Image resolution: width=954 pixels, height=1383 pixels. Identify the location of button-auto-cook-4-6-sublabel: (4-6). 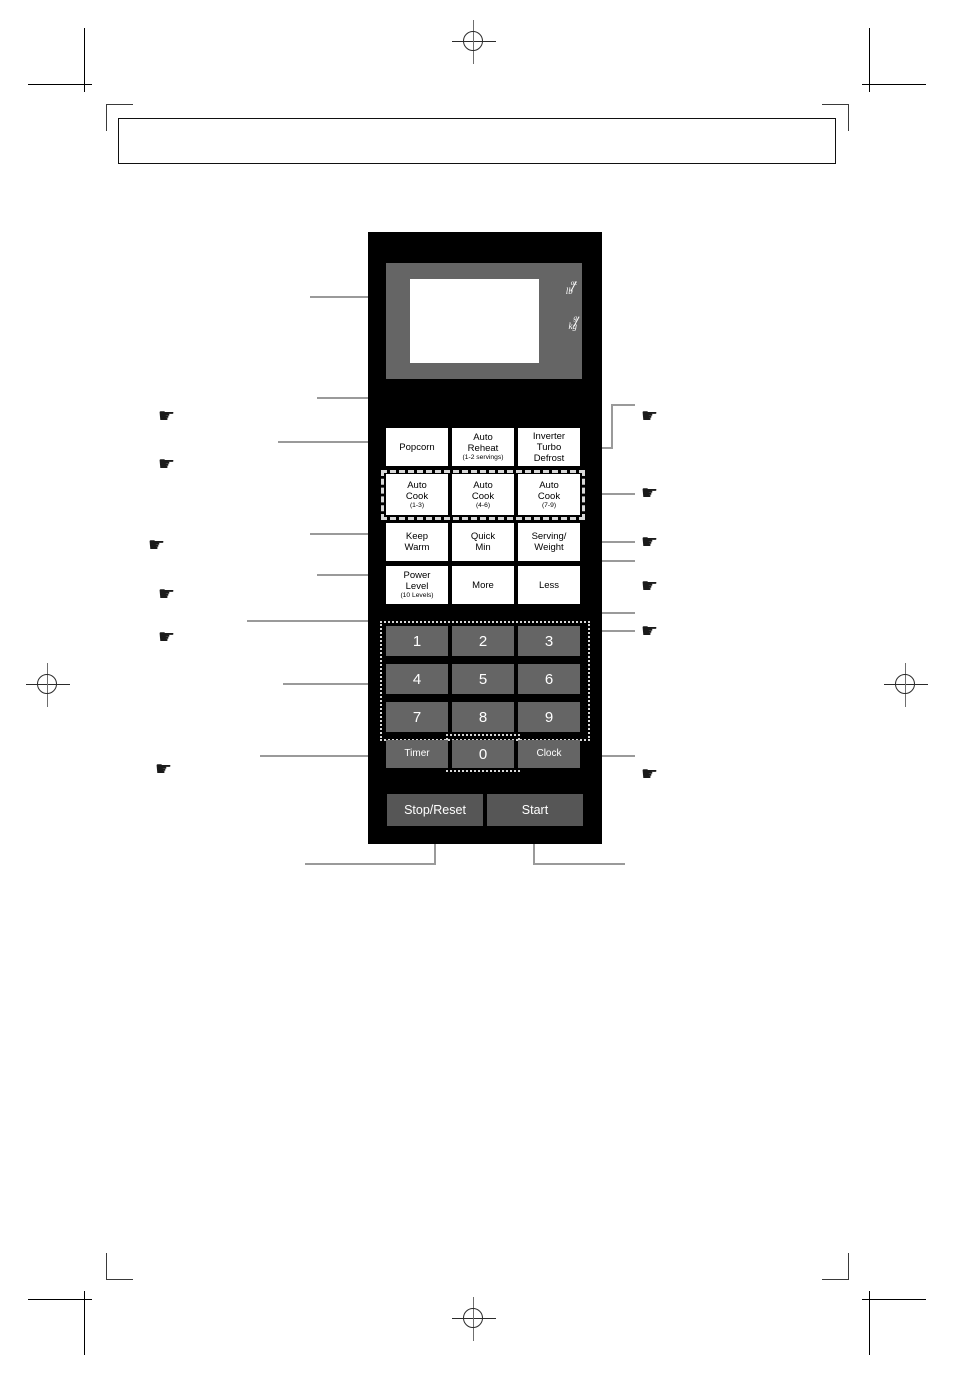
(483, 505).